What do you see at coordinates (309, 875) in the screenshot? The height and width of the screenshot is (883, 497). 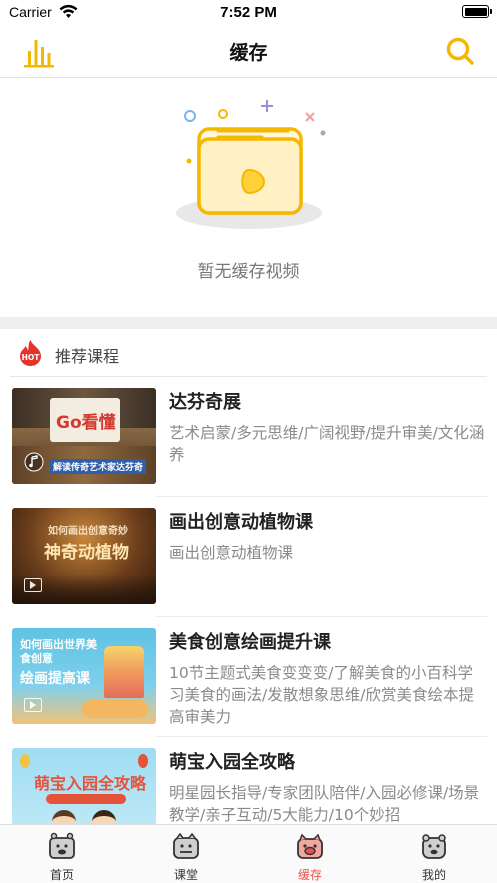 I see `tab-label: 缓存` at bounding box center [309, 875].